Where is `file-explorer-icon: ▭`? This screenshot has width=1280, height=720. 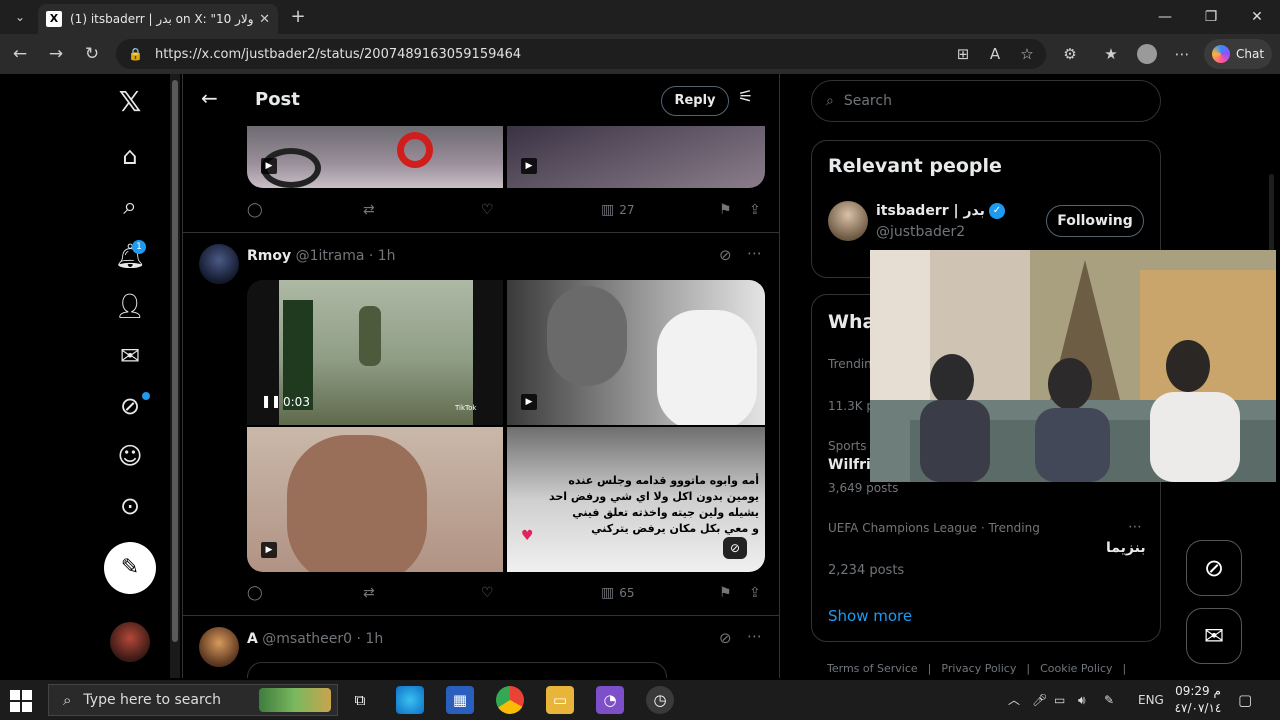
file-explorer-icon: ▭ is located at coordinates (560, 700).